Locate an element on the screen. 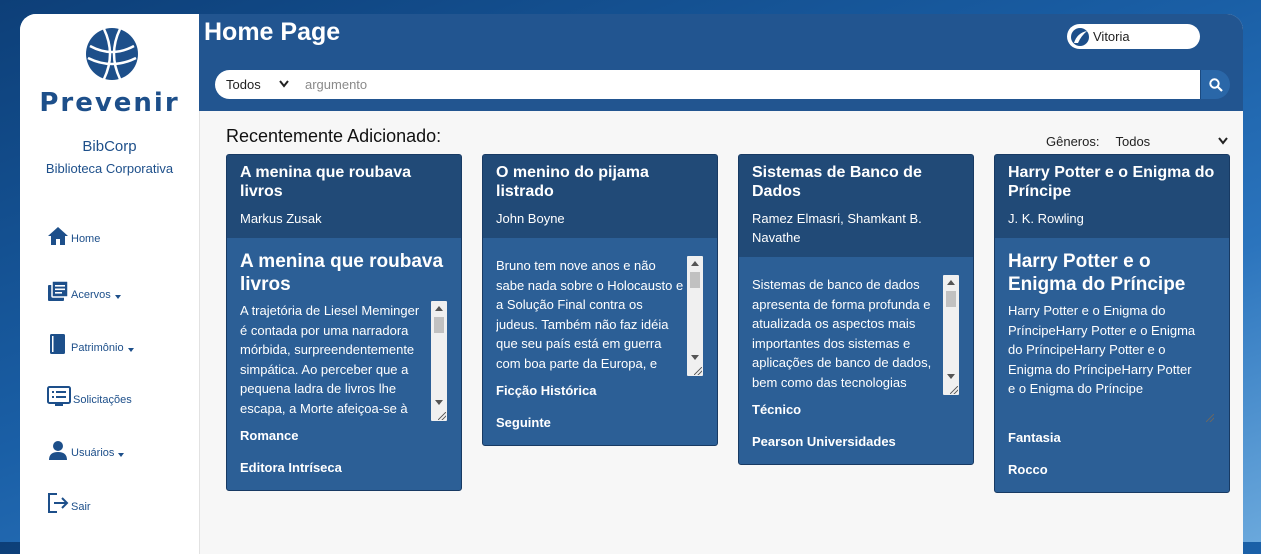 Image resolution: width=1261 pixels, height=554 pixels. book-card-header: A menina que roubava livros Markus Zusak is located at coordinates (344, 196).